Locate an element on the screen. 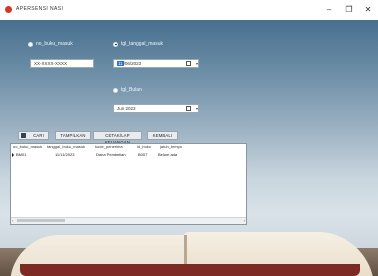 Image resolution: width=378 pixels, height=276 pixels. scroll-left-icon: ‹ is located at coordinates (12, 220).